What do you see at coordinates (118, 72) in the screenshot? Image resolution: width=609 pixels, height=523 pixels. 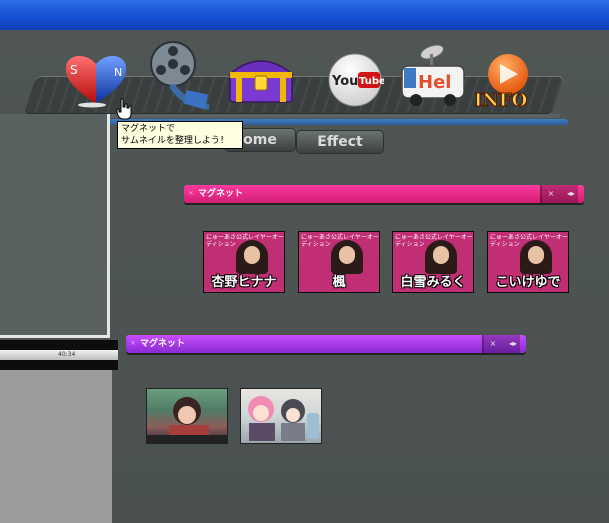 I see `magnet-n-letter: N` at bounding box center [118, 72].